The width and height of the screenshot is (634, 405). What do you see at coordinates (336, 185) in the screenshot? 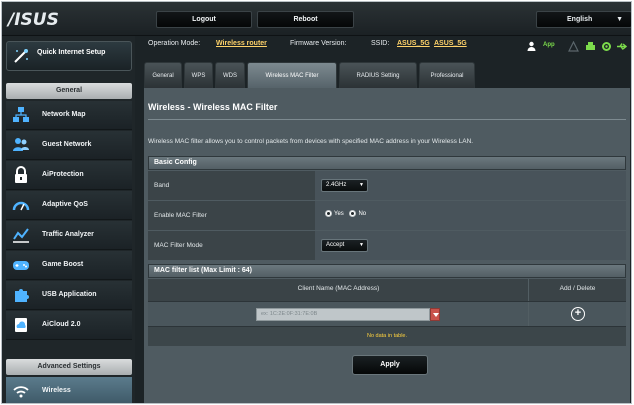
I see `band-value: 2.4GHz` at bounding box center [336, 185].